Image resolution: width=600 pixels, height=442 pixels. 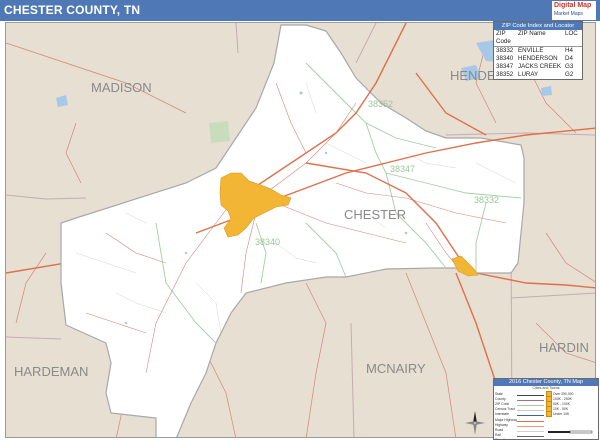 I want to click on zip-index-header-cell: ZIP Name, so click(x=532, y=33).